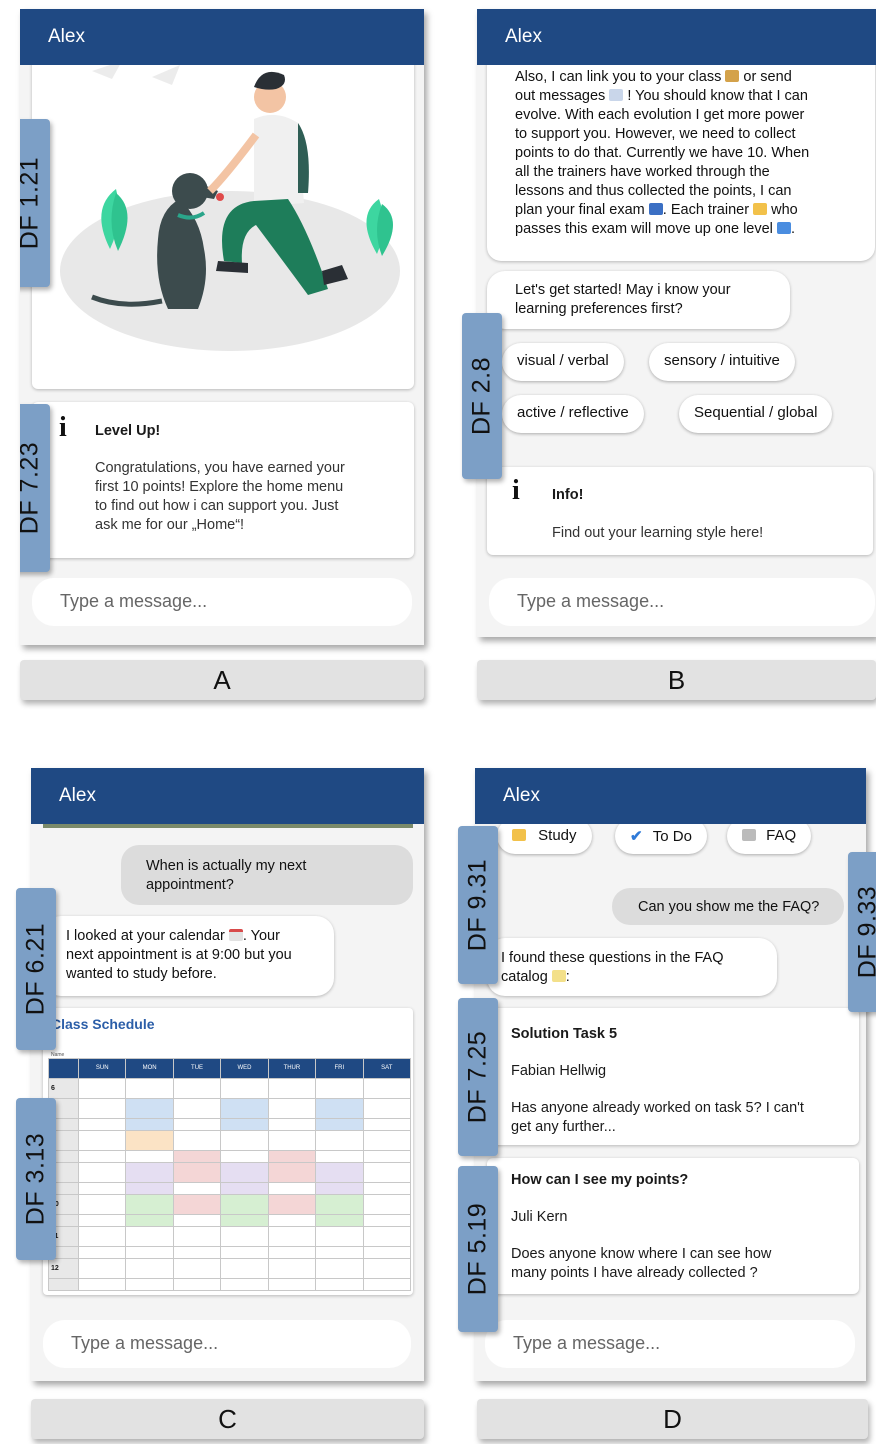  What do you see at coordinates (672, 1419) in the screenshot?
I see `panel-label: D` at bounding box center [672, 1419].